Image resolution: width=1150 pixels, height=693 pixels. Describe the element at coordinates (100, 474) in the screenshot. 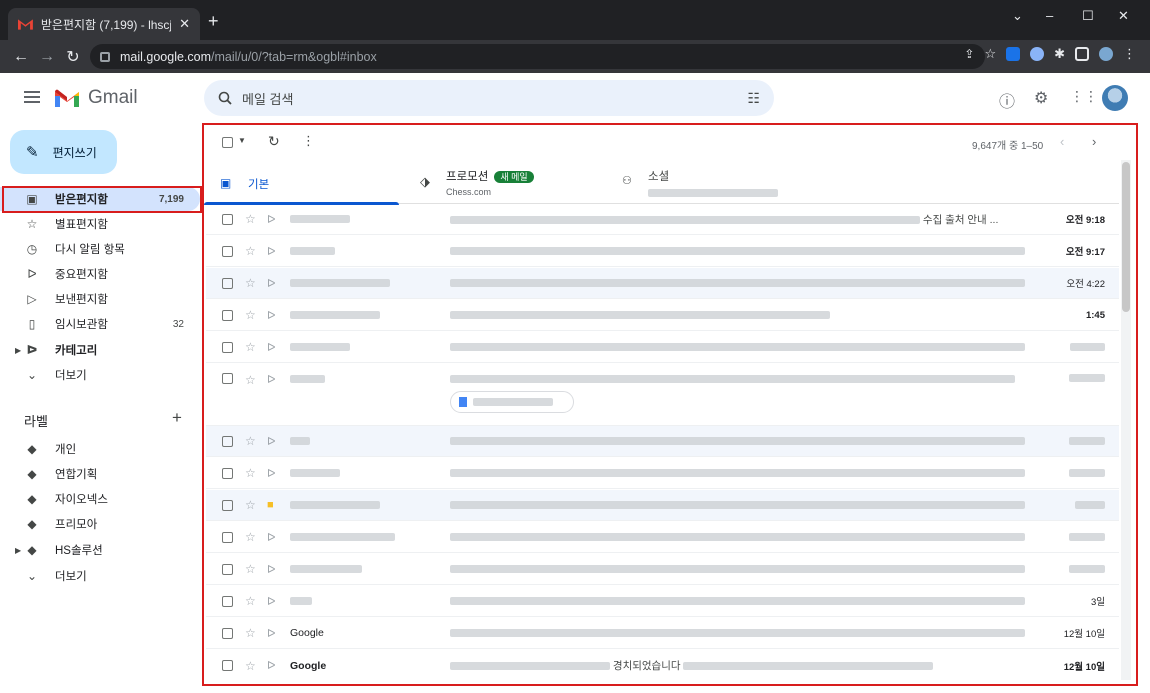

I see `label-item: ◆ 연합기획` at that location.